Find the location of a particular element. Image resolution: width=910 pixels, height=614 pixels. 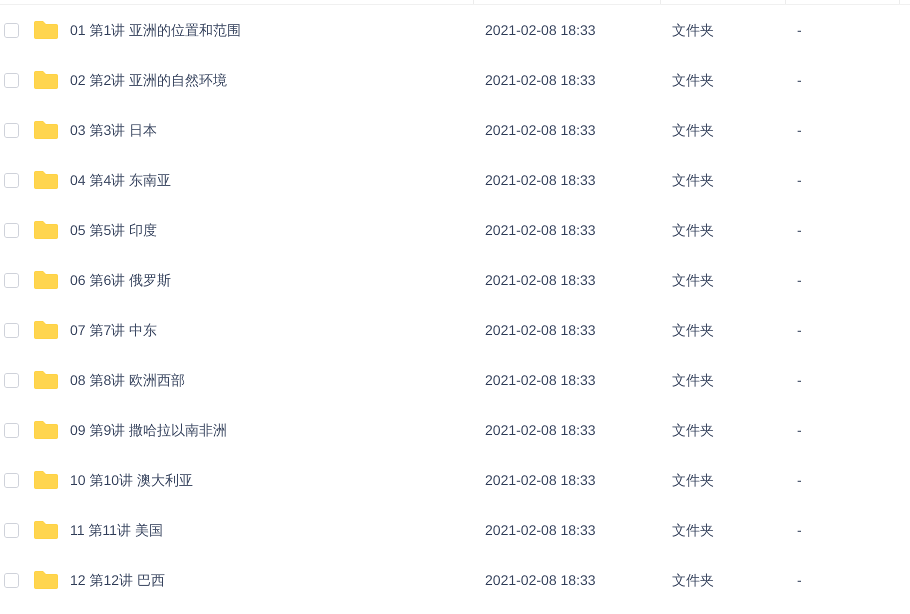

folder-name: 09 第9讲 撒哈拉以南非洲 is located at coordinates (277, 430).